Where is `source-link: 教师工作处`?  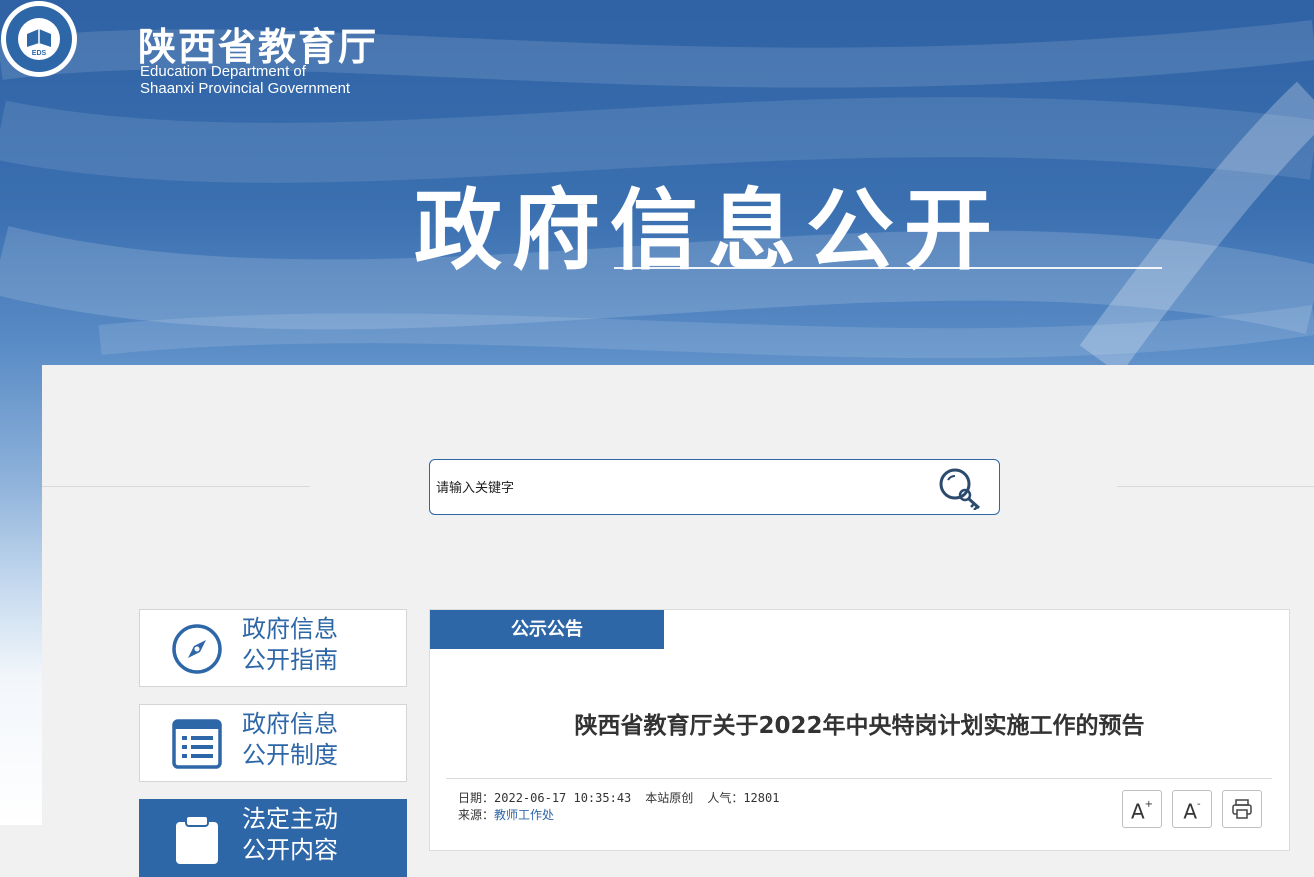
source-link: 教师工作处 is located at coordinates (524, 815).